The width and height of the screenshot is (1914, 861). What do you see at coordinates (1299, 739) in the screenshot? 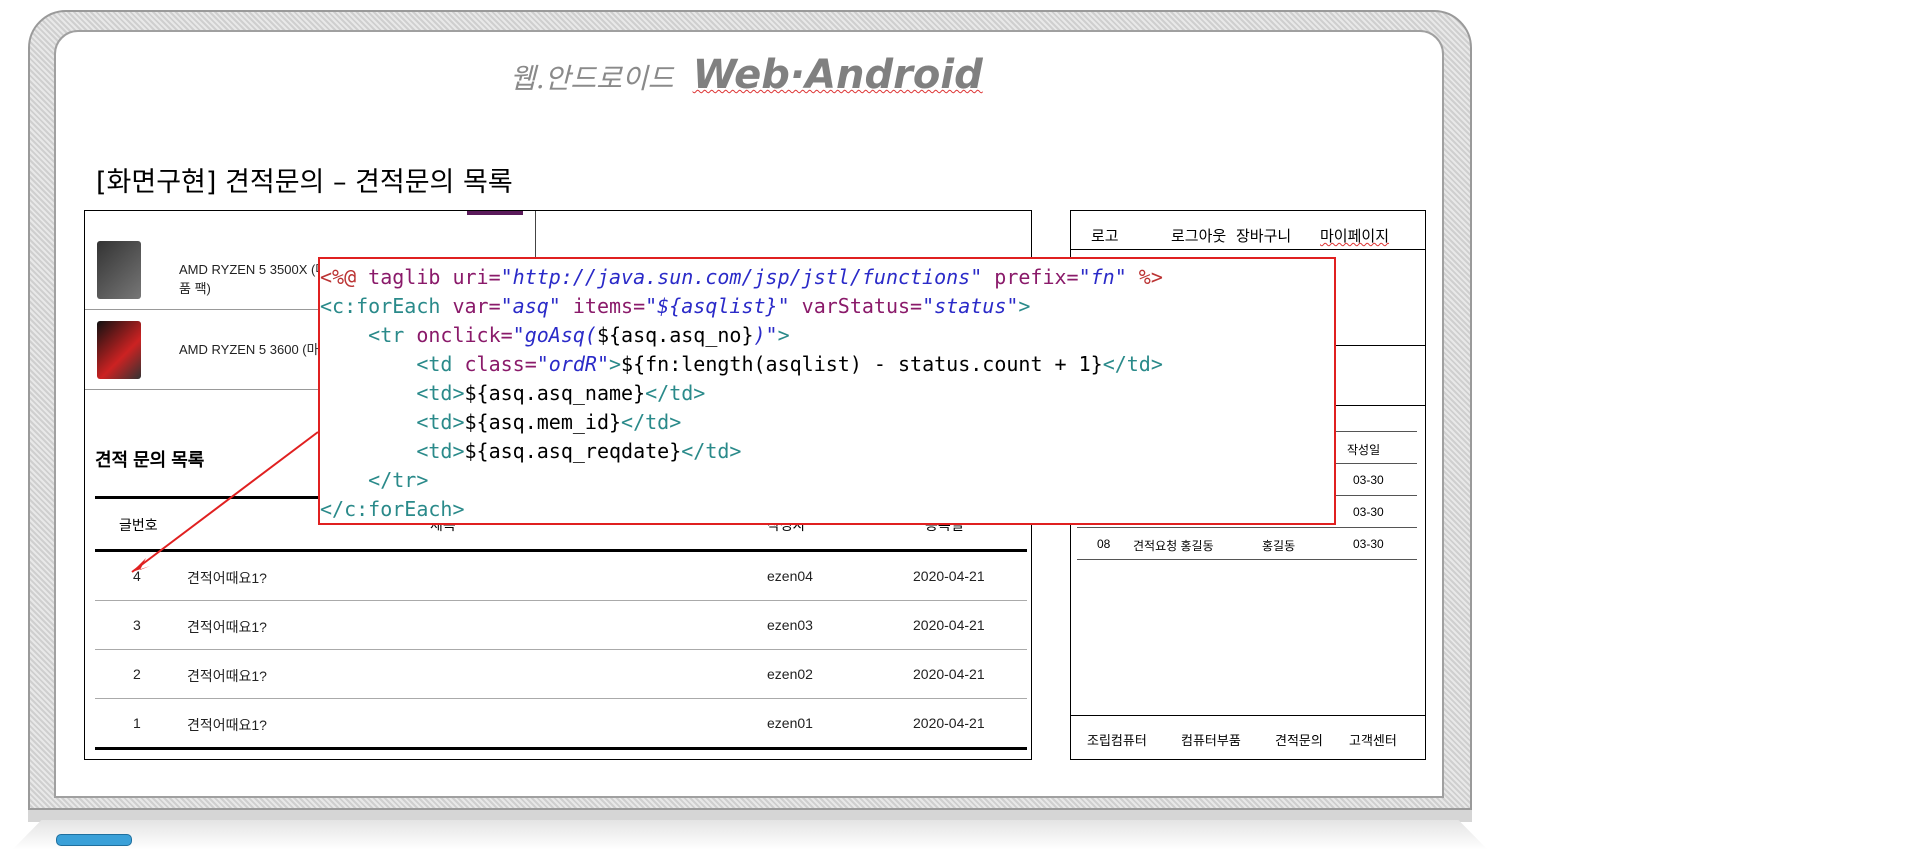
I see `footer-link-inquiry: 견적문의` at bounding box center [1299, 739].